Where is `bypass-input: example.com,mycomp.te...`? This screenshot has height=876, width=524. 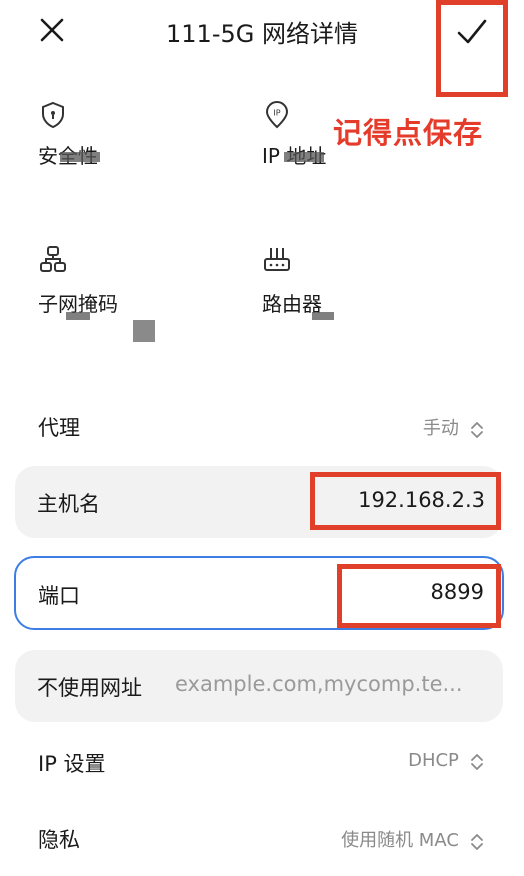 bypass-input: example.com,mycomp.te... is located at coordinates (333, 684).